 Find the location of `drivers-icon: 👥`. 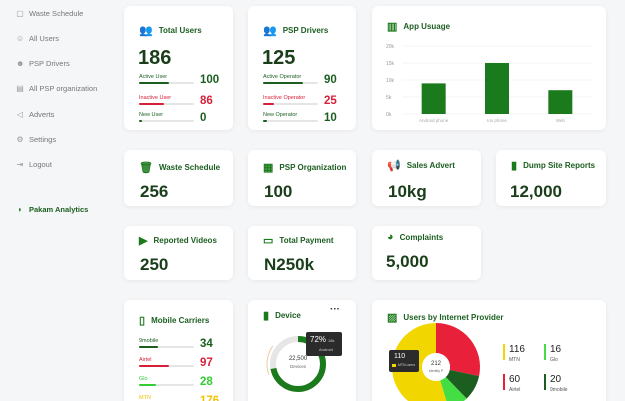

drivers-icon: 👥 is located at coordinates (270, 31).